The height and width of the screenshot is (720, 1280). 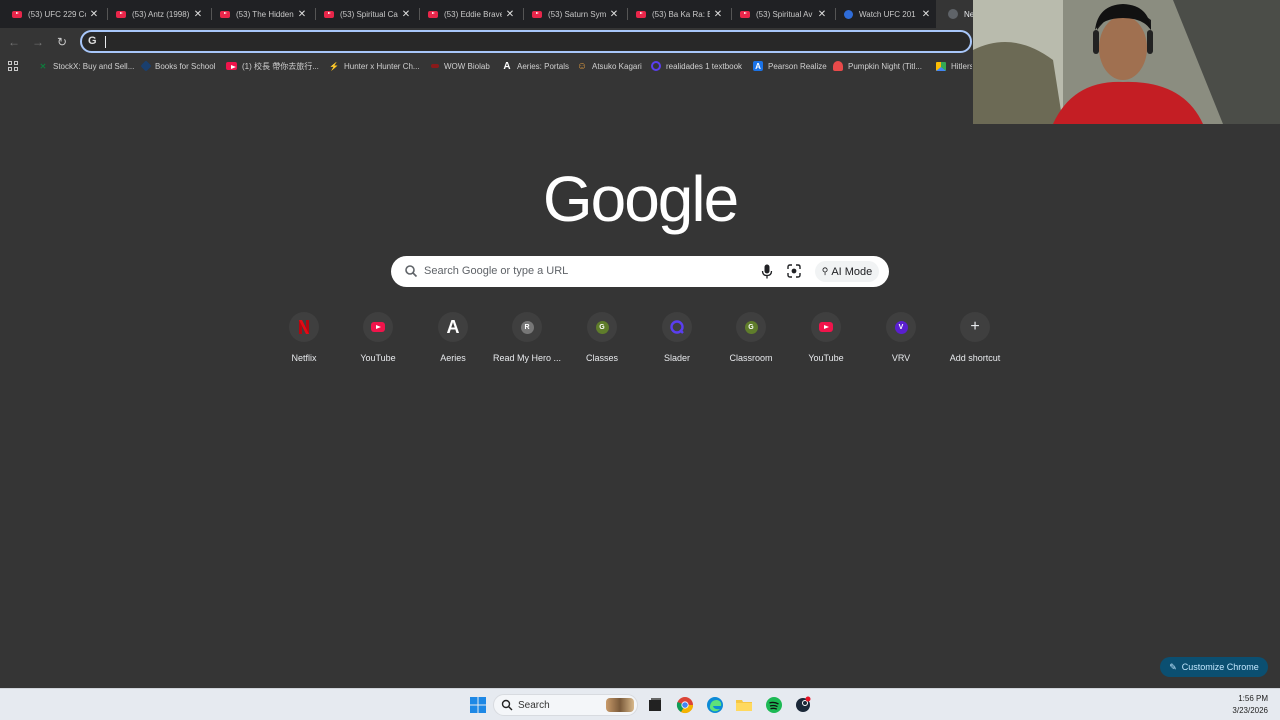 I want to click on site-icon, so click(x=848, y=14).